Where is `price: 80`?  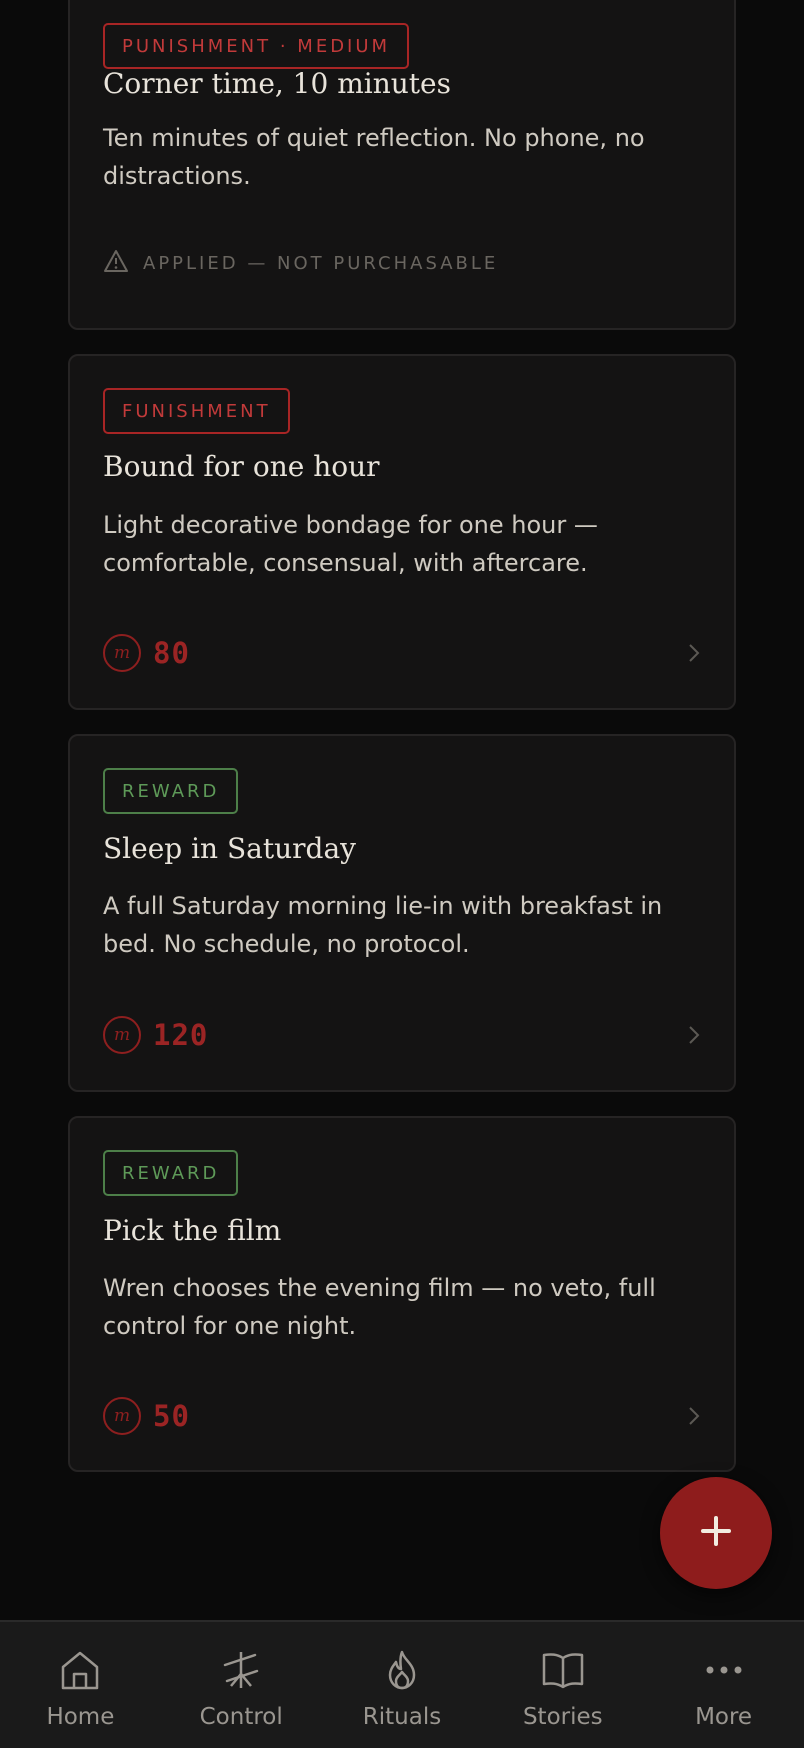
price: 80 is located at coordinates (171, 653).